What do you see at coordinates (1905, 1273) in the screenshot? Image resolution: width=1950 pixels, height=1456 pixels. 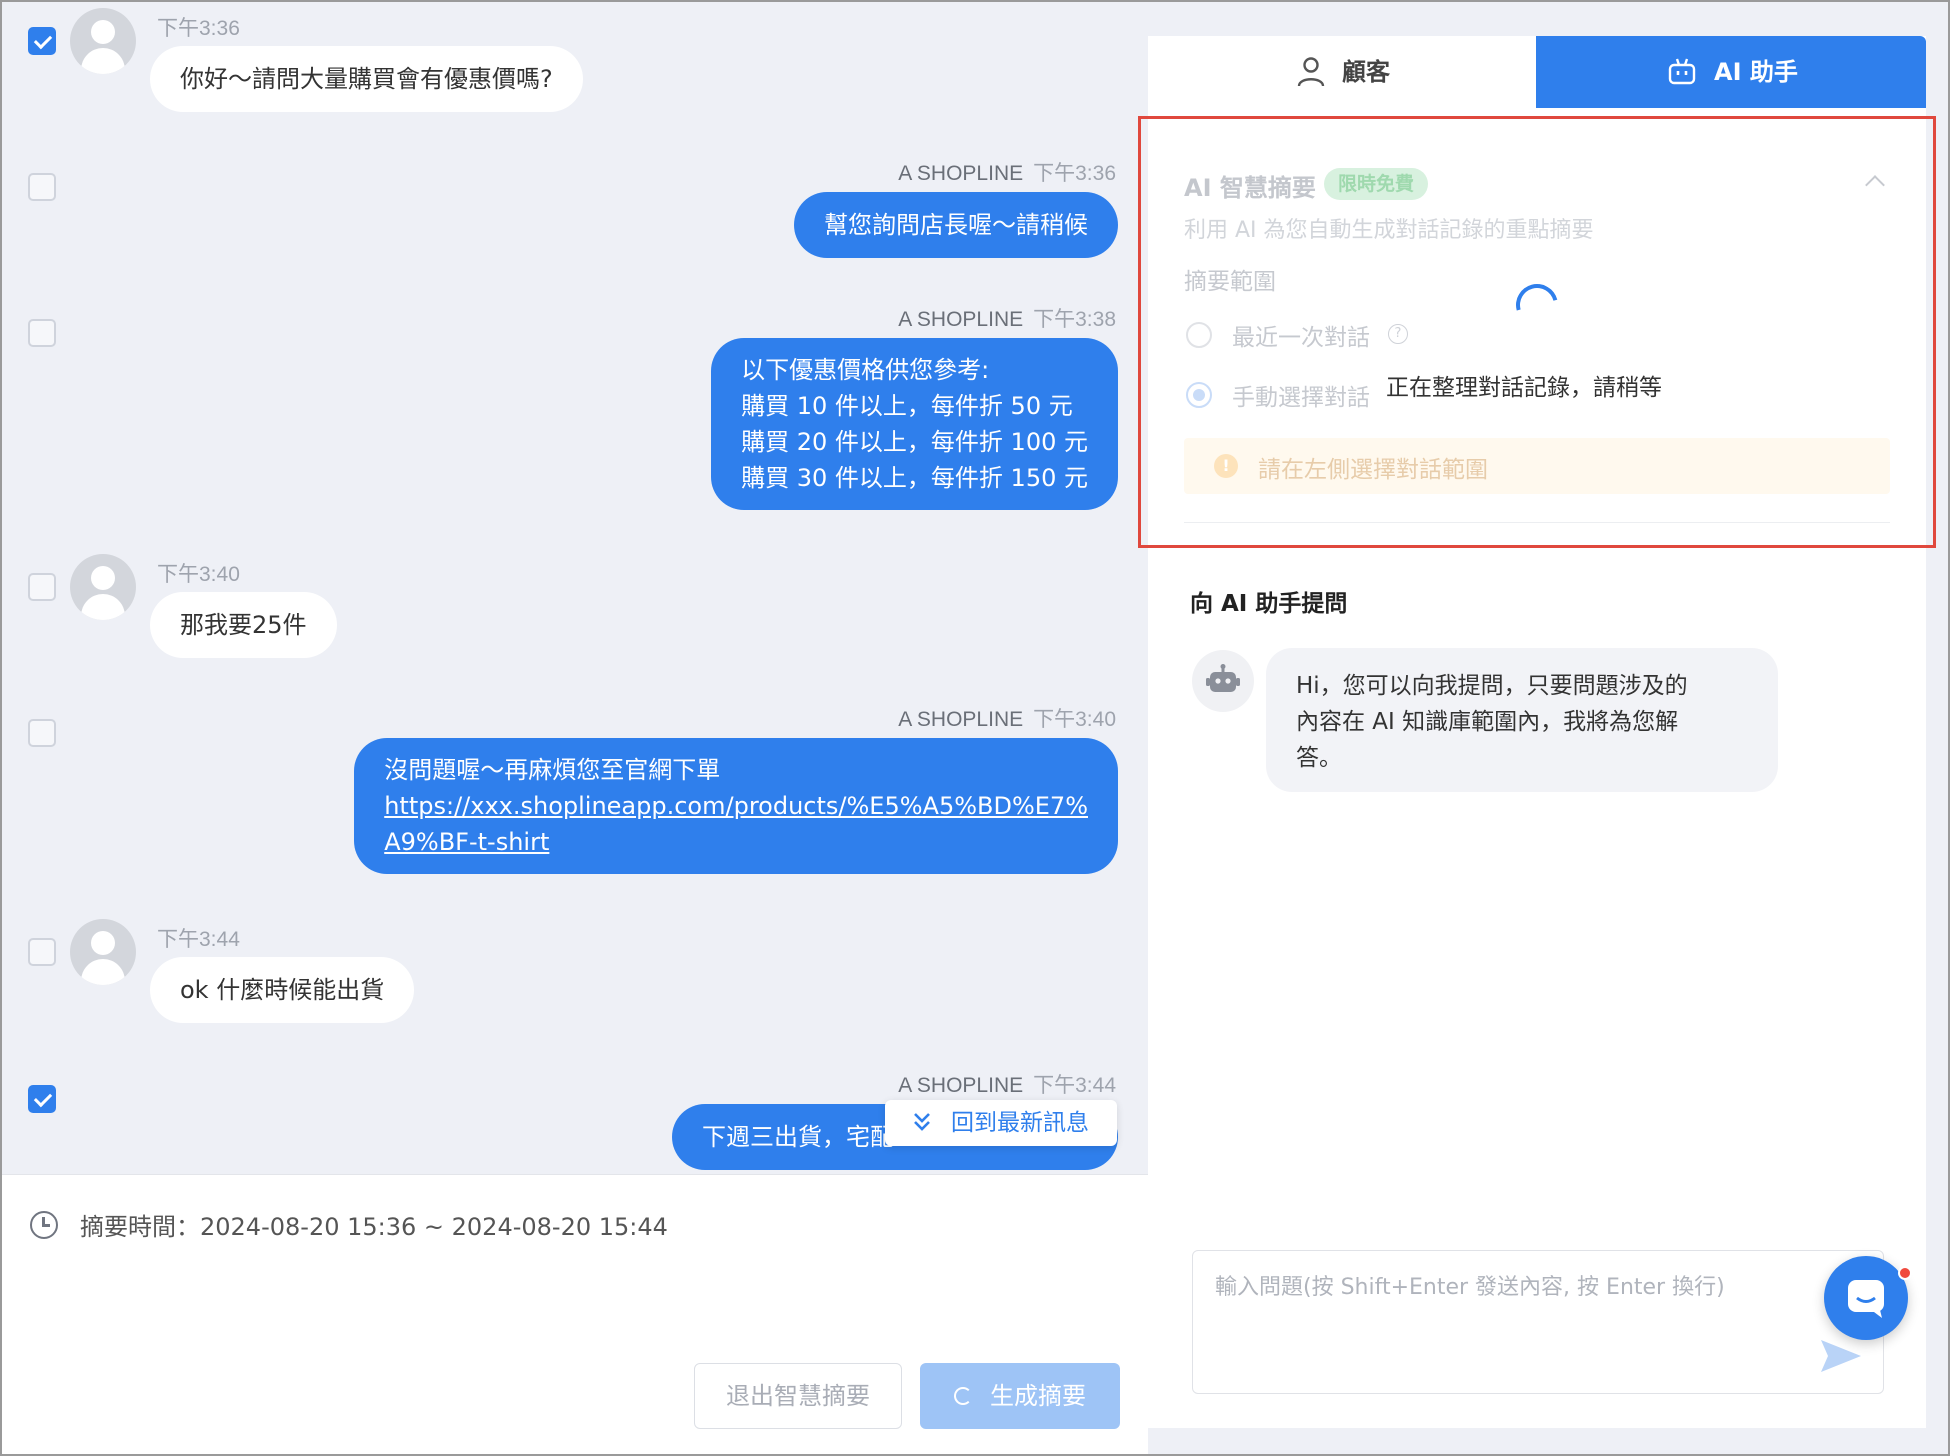 I see `notification-dot` at bounding box center [1905, 1273].